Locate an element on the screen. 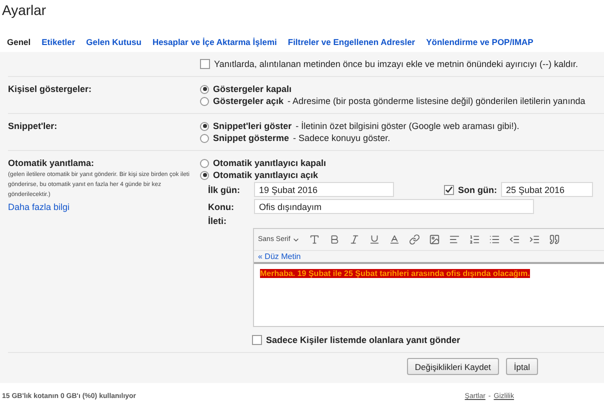  underline-icon is located at coordinates (374, 239).